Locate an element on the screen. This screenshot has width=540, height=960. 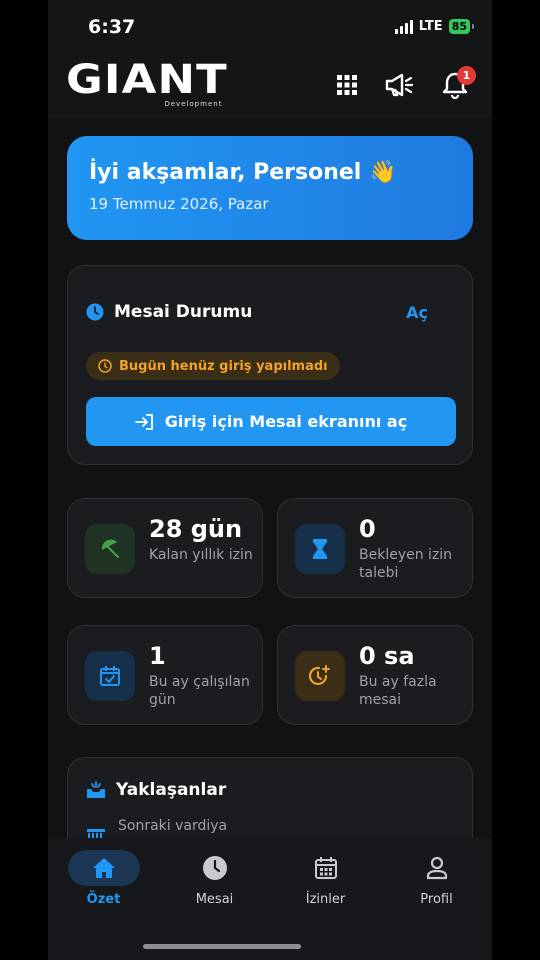
network-label: LTE is located at coordinates (430, 26).